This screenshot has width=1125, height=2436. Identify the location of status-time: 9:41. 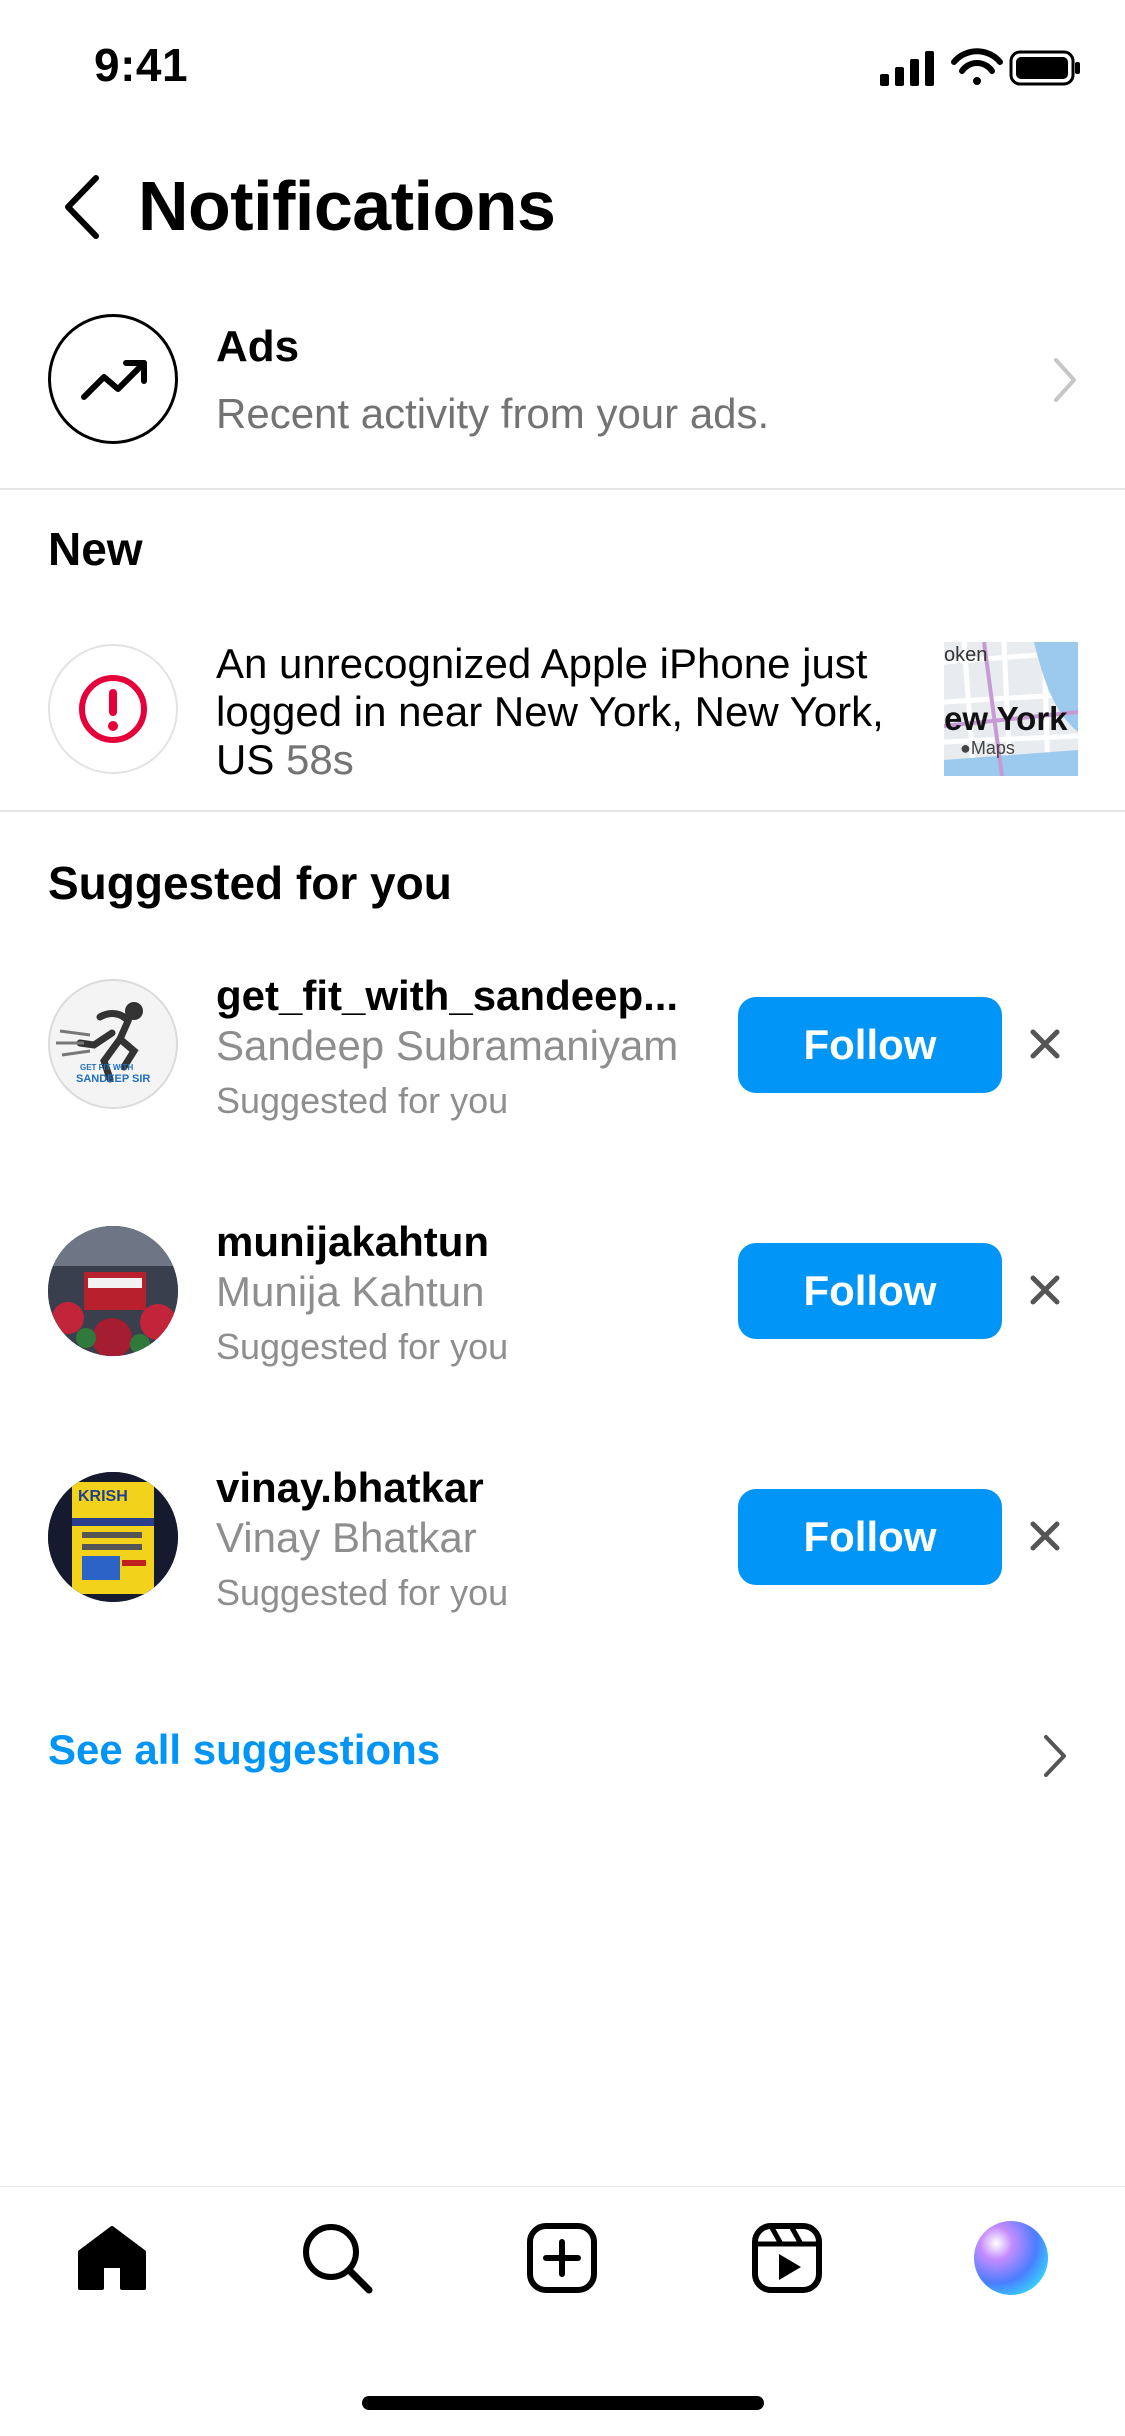
(141, 65).